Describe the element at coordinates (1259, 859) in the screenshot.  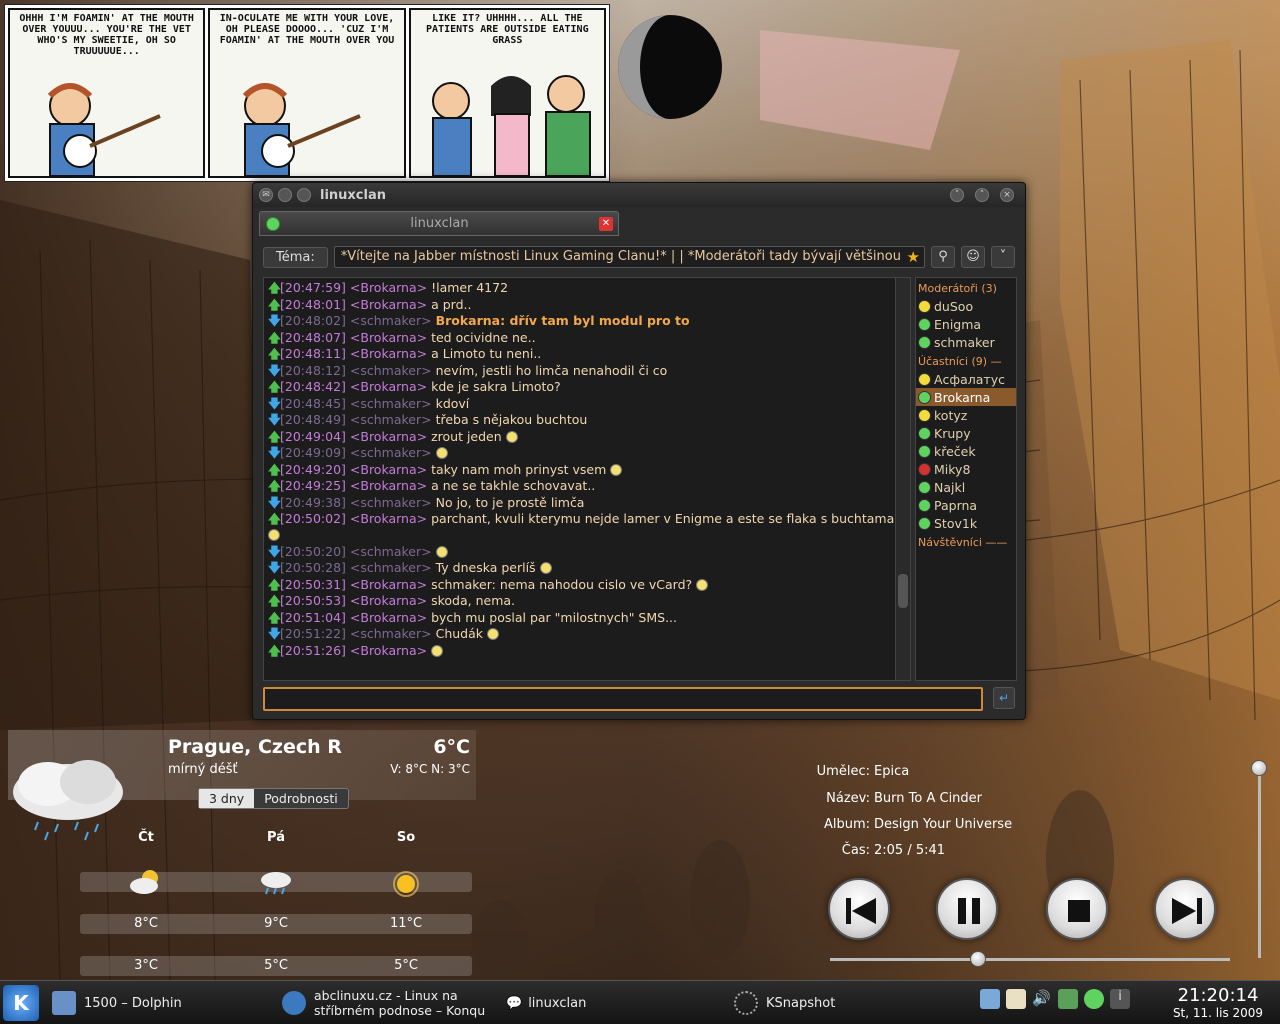
I see `volume-slider` at that location.